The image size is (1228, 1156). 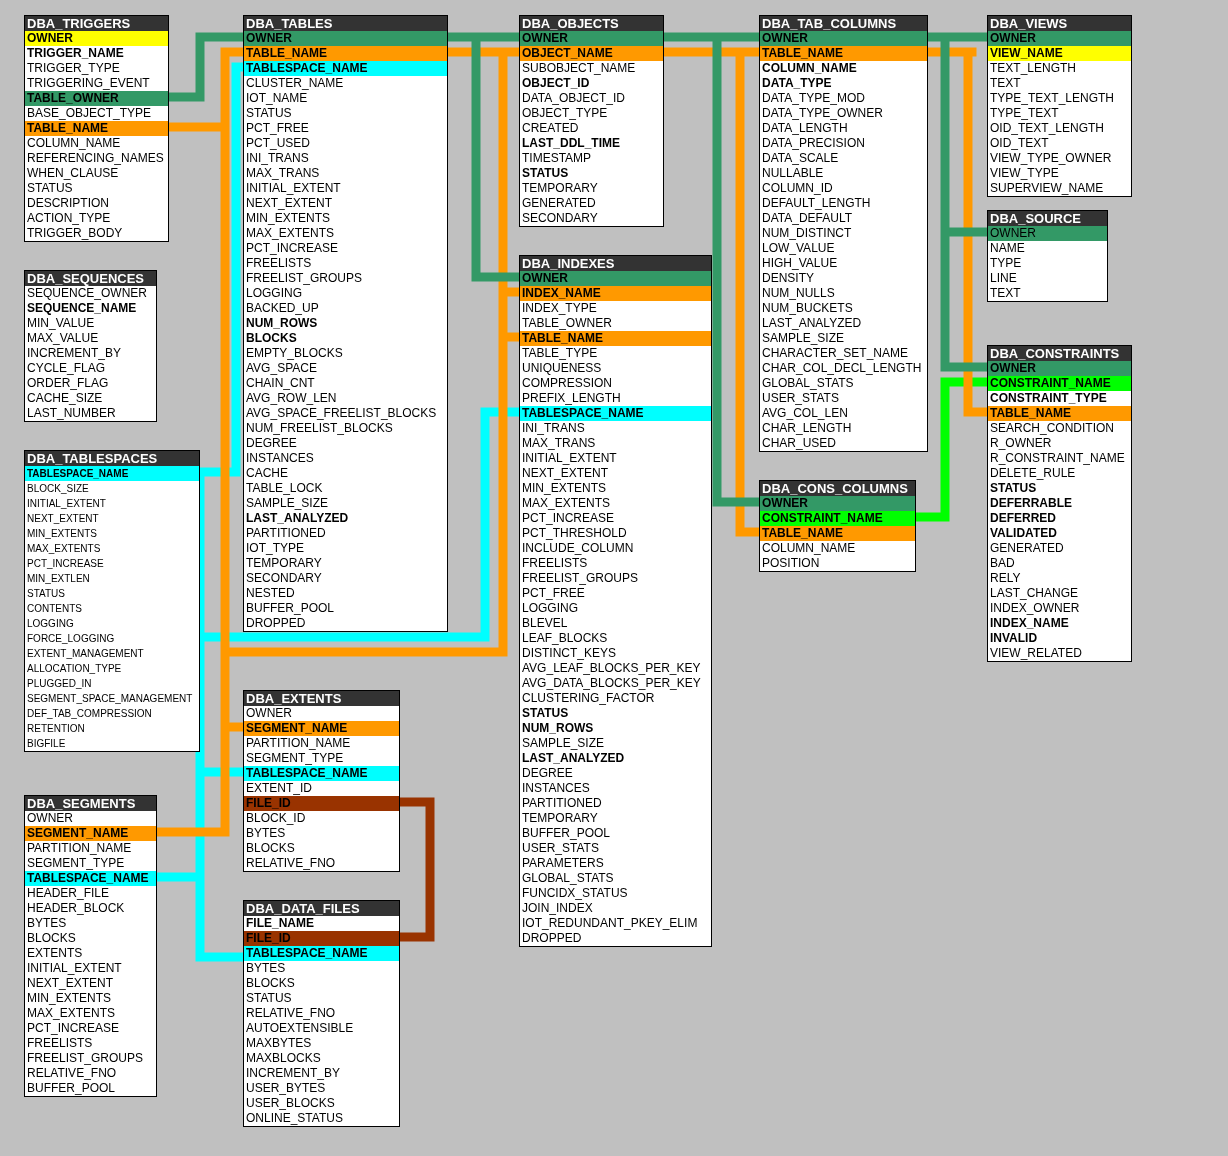 What do you see at coordinates (282, 308) in the screenshot?
I see `column-name: BACKED_UP` at bounding box center [282, 308].